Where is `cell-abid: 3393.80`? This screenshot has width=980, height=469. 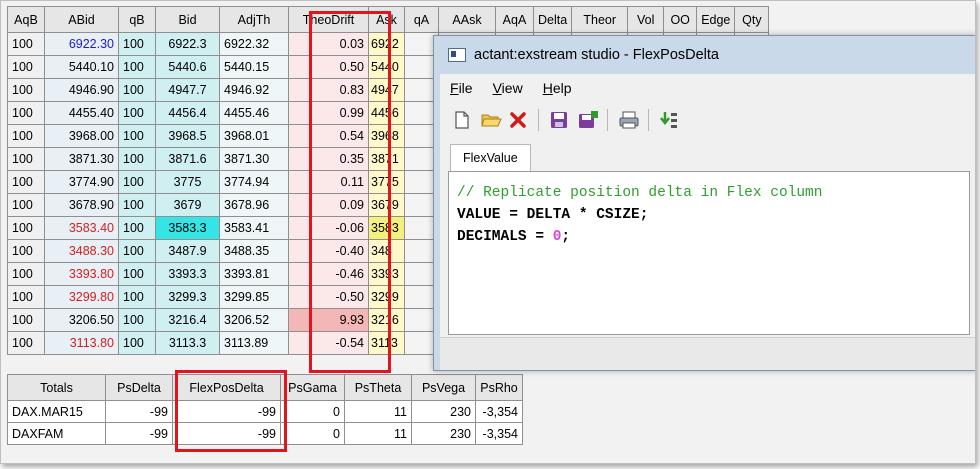 cell-abid: 3393.80 is located at coordinates (81, 274).